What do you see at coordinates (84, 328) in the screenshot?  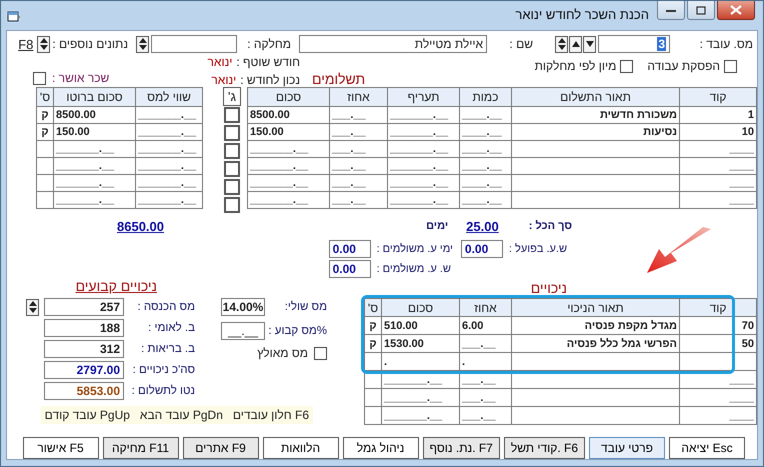 I see `deduction-field: 188` at bounding box center [84, 328].